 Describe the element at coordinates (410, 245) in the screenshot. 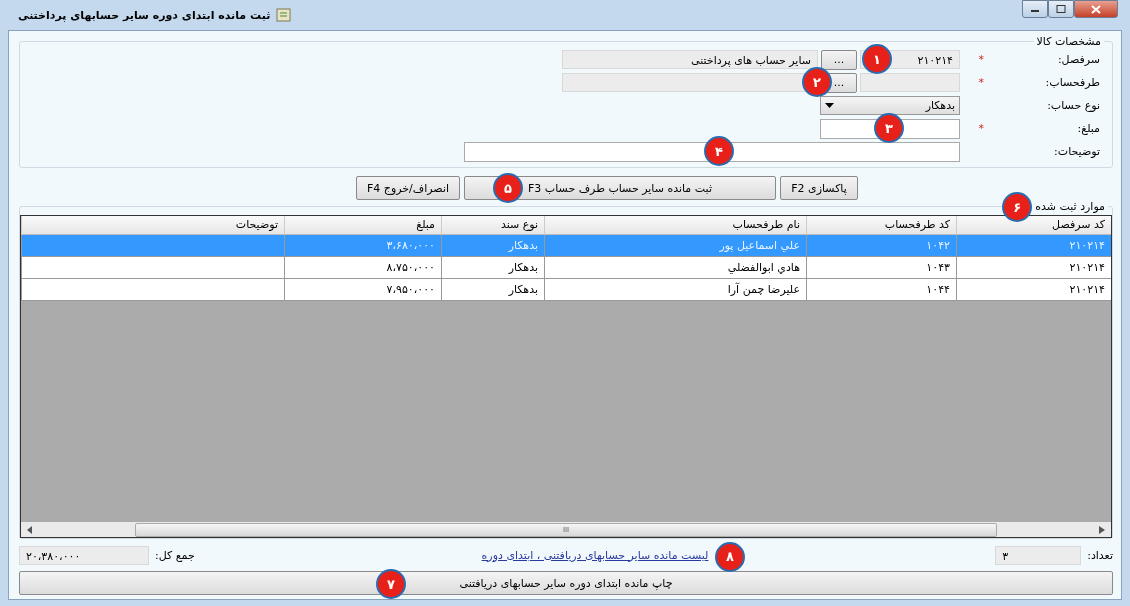

I see `table-cell: ۳،۶۸۰،۰۰۰` at that location.